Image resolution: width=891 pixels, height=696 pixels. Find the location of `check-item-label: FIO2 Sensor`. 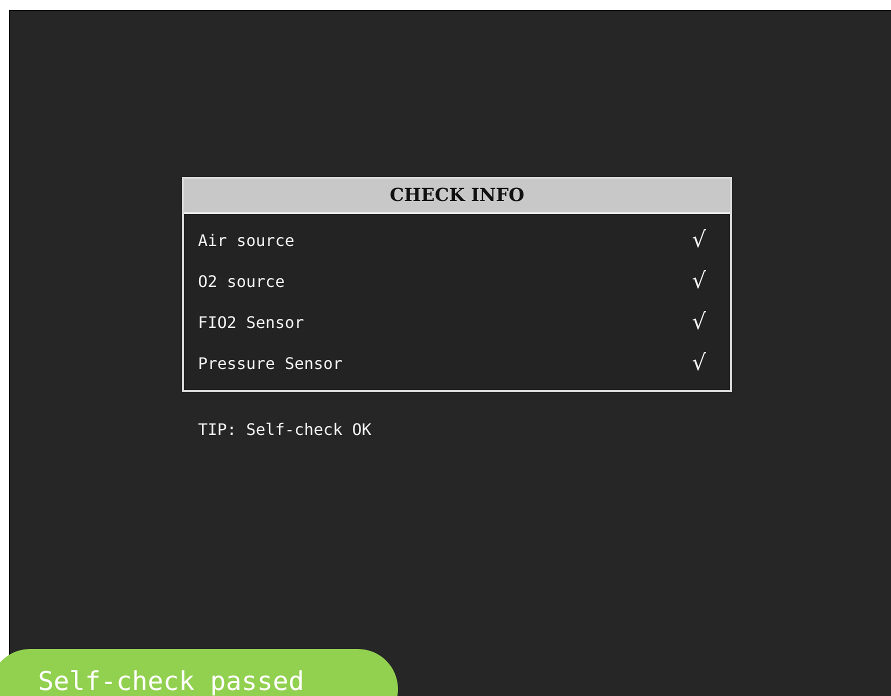

check-item-label: FIO2 Sensor is located at coordinates (251, 322).